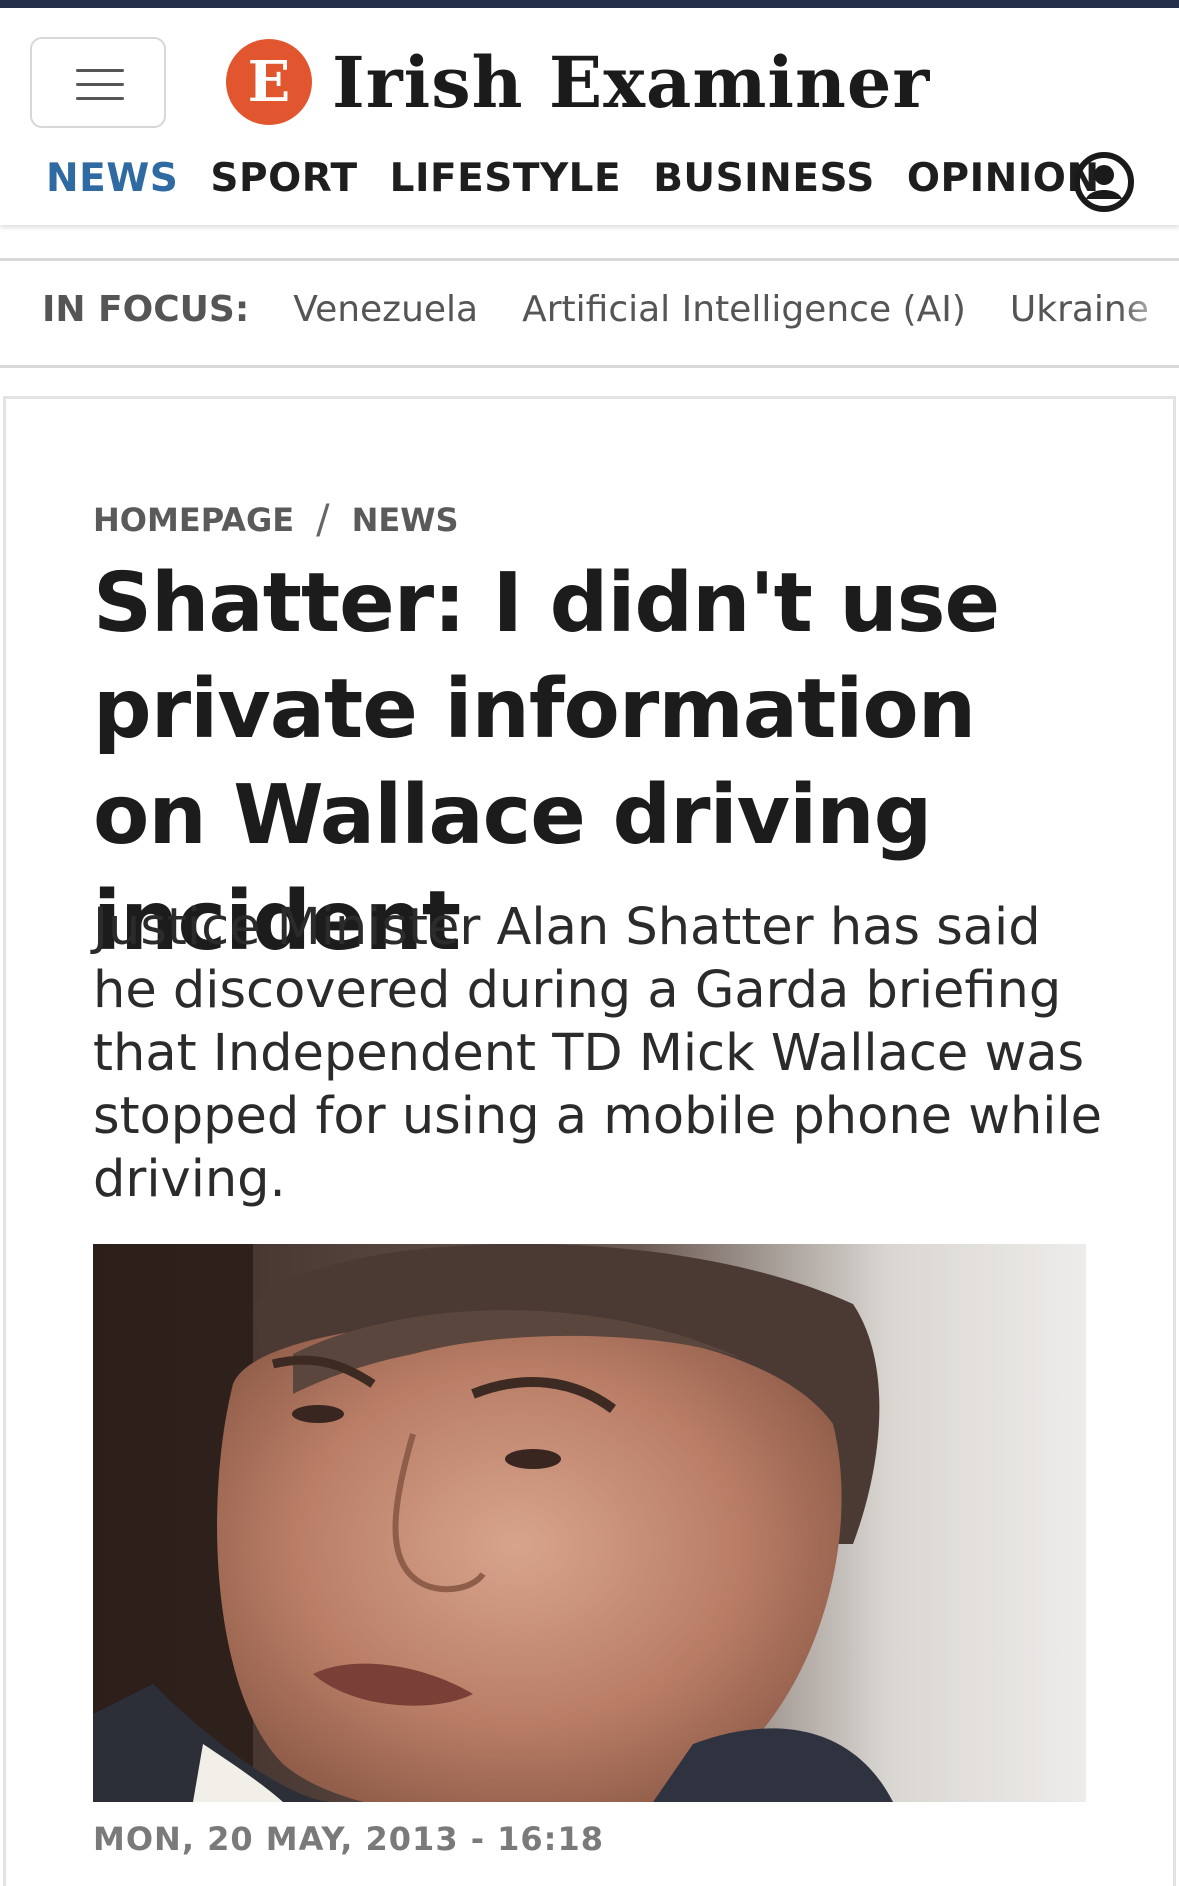  What do you see at coordinates (506, 178) in the screenshot?
I see `nav-item-lifestyle: LIFESTYLE` at bounding box center [506, 178].